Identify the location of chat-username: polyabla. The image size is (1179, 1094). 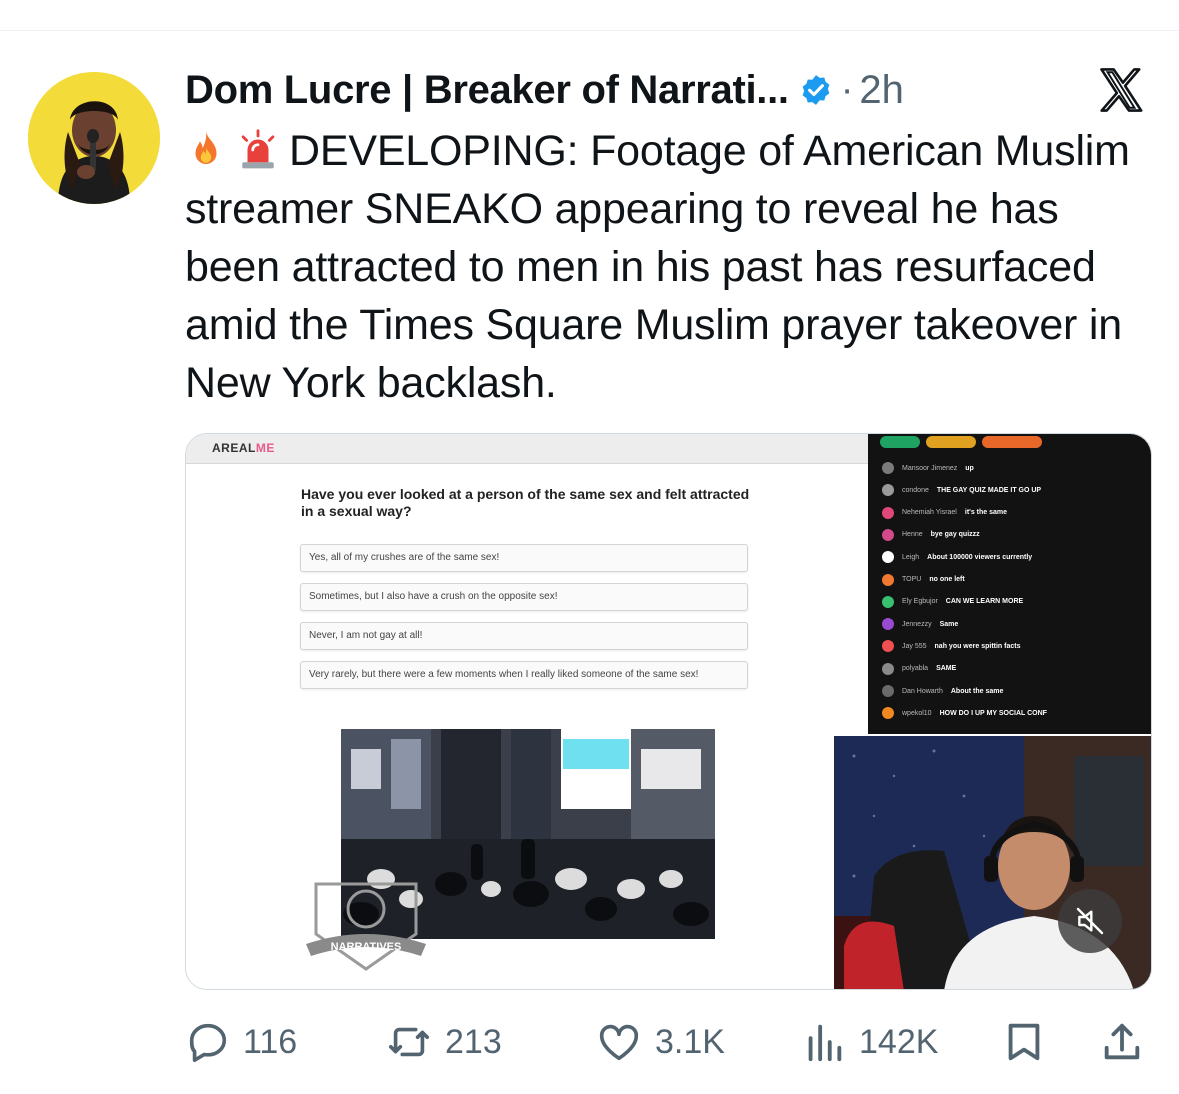
(915, 669).